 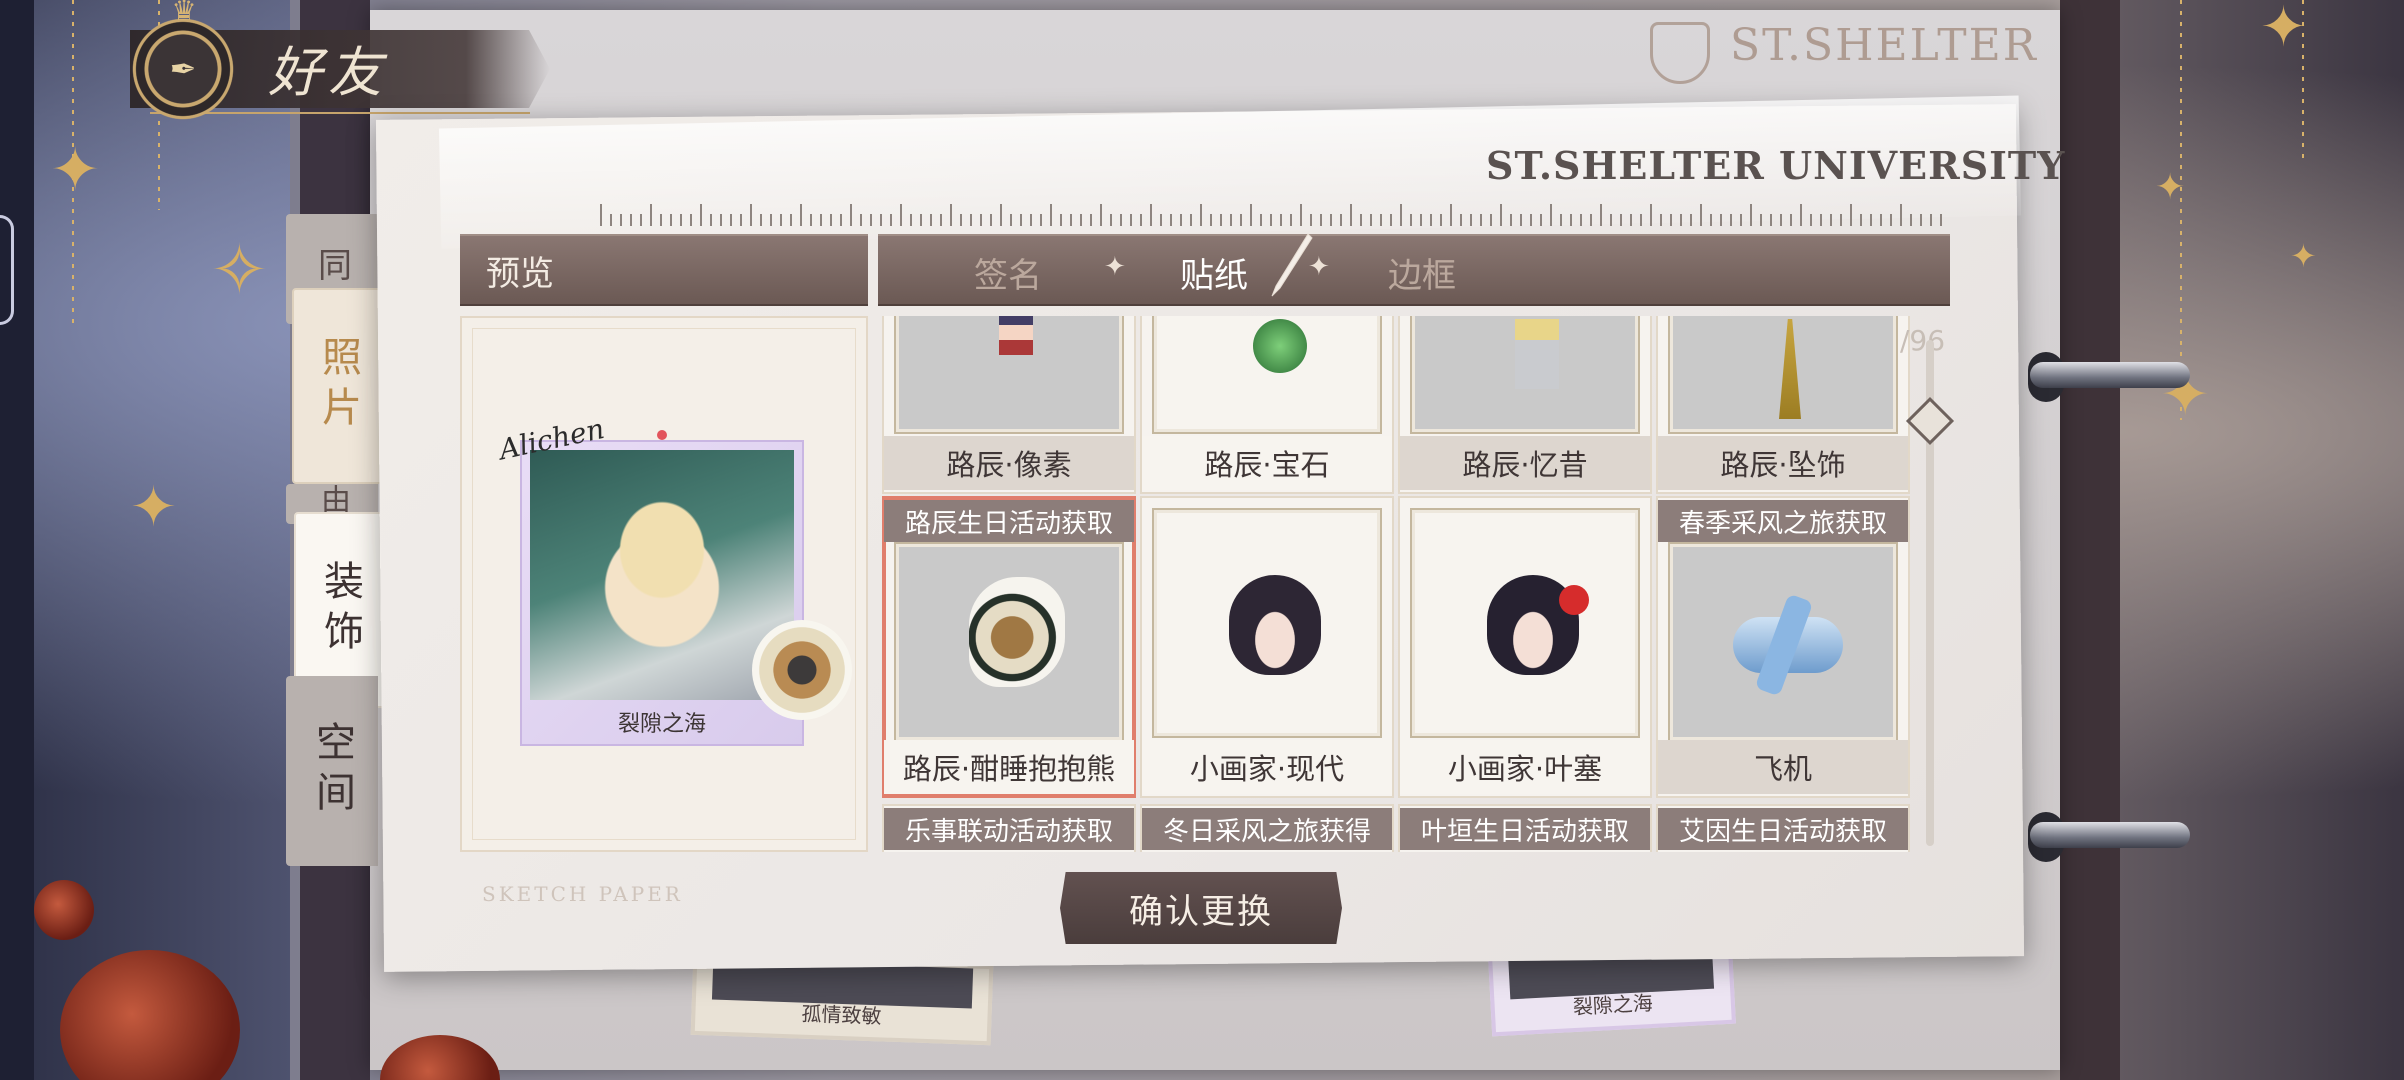 I want to click on plane-sticker-icon, so click(x=1788, y=645).